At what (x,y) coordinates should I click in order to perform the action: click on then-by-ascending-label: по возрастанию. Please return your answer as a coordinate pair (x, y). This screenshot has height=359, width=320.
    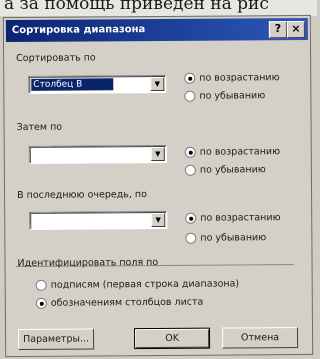
    Looking at the image, I should click on (240, 152).